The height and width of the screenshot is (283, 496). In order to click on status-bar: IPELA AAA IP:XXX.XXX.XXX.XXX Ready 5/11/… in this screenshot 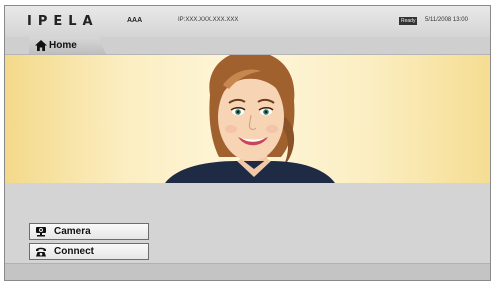, I will do `click(247, 21)`.